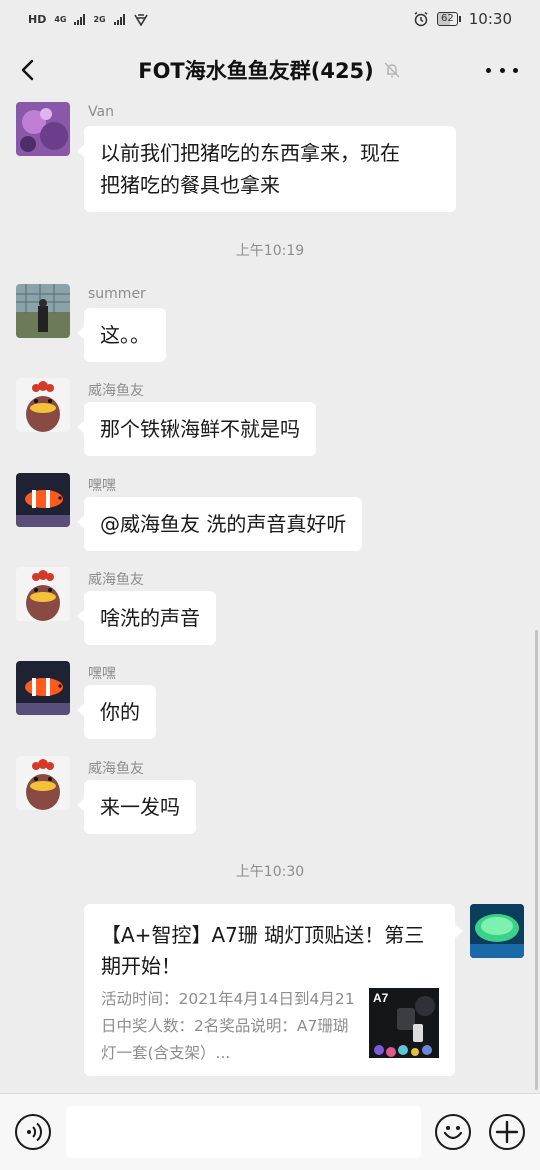 Image resolution: width=540 pixels, height=1170 pixels. Describe the element at coordinates (462, 19) in the screenshot. I see `status-right: 62 10:30` at that location.